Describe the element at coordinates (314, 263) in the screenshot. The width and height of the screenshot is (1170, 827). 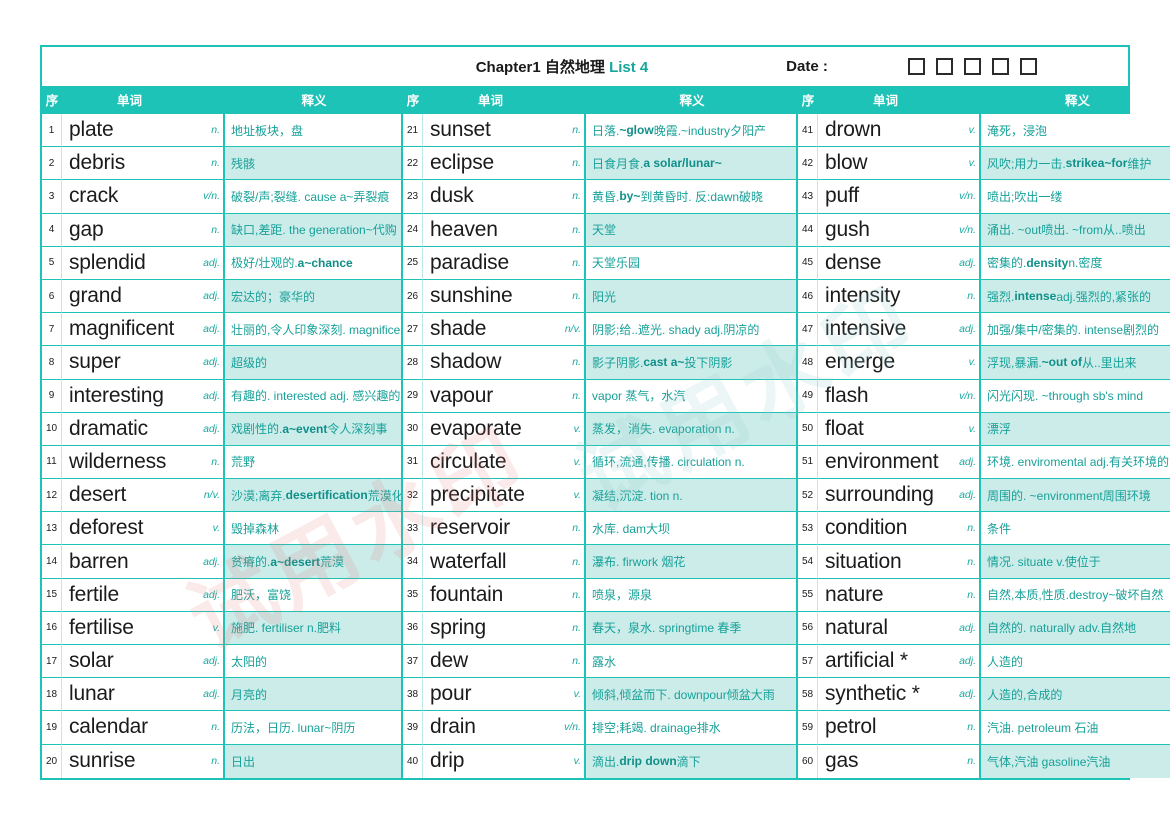
I see `entry-definition: 极好/壮观的. a~chance` at that location.